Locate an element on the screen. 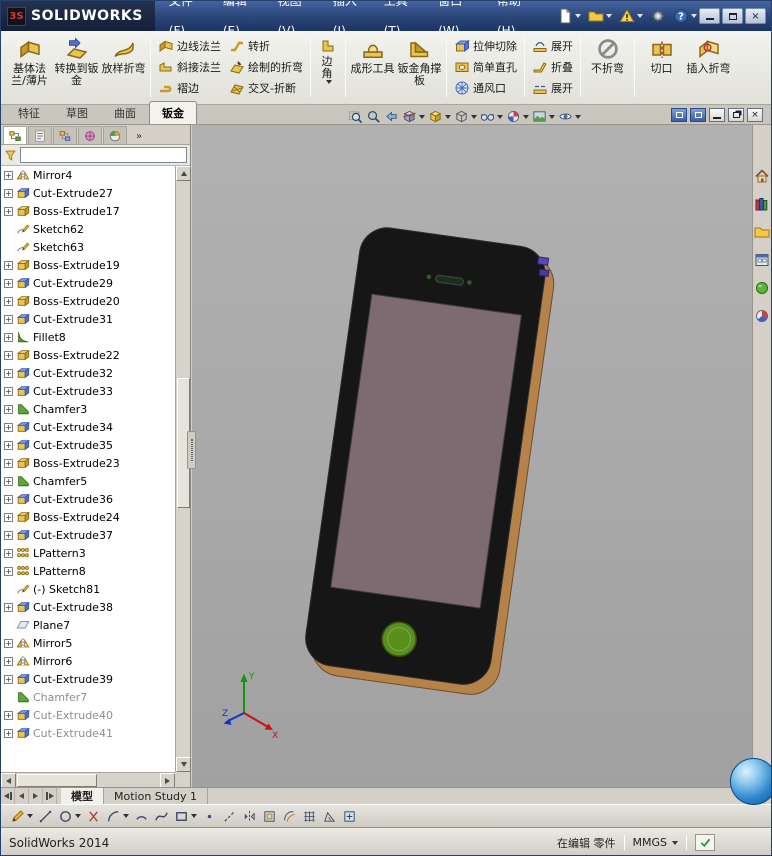  hide-show-items-button is located at coordinates (491, 116).